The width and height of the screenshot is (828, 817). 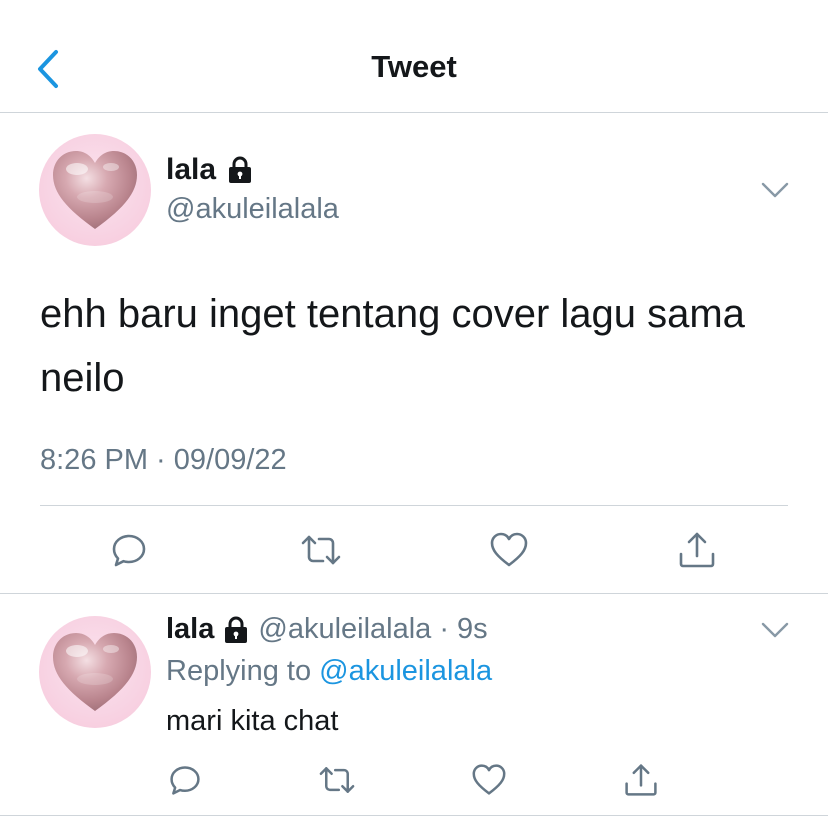 What do you see at coordinates (163, 460) in the screenshot?
I see `tweet-timestamp: 8:26 PM · 09/09/22` at bounding box center [163, 460].